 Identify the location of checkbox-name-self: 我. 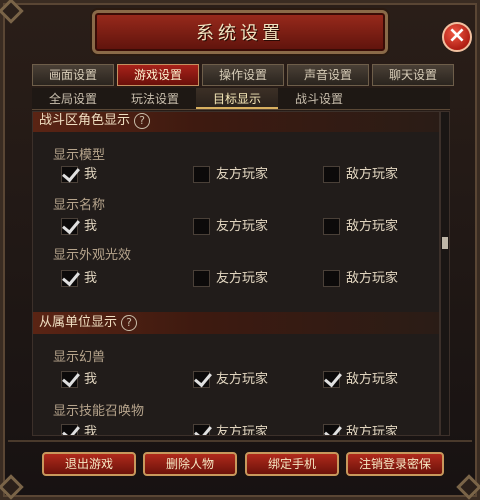
(79, 228).